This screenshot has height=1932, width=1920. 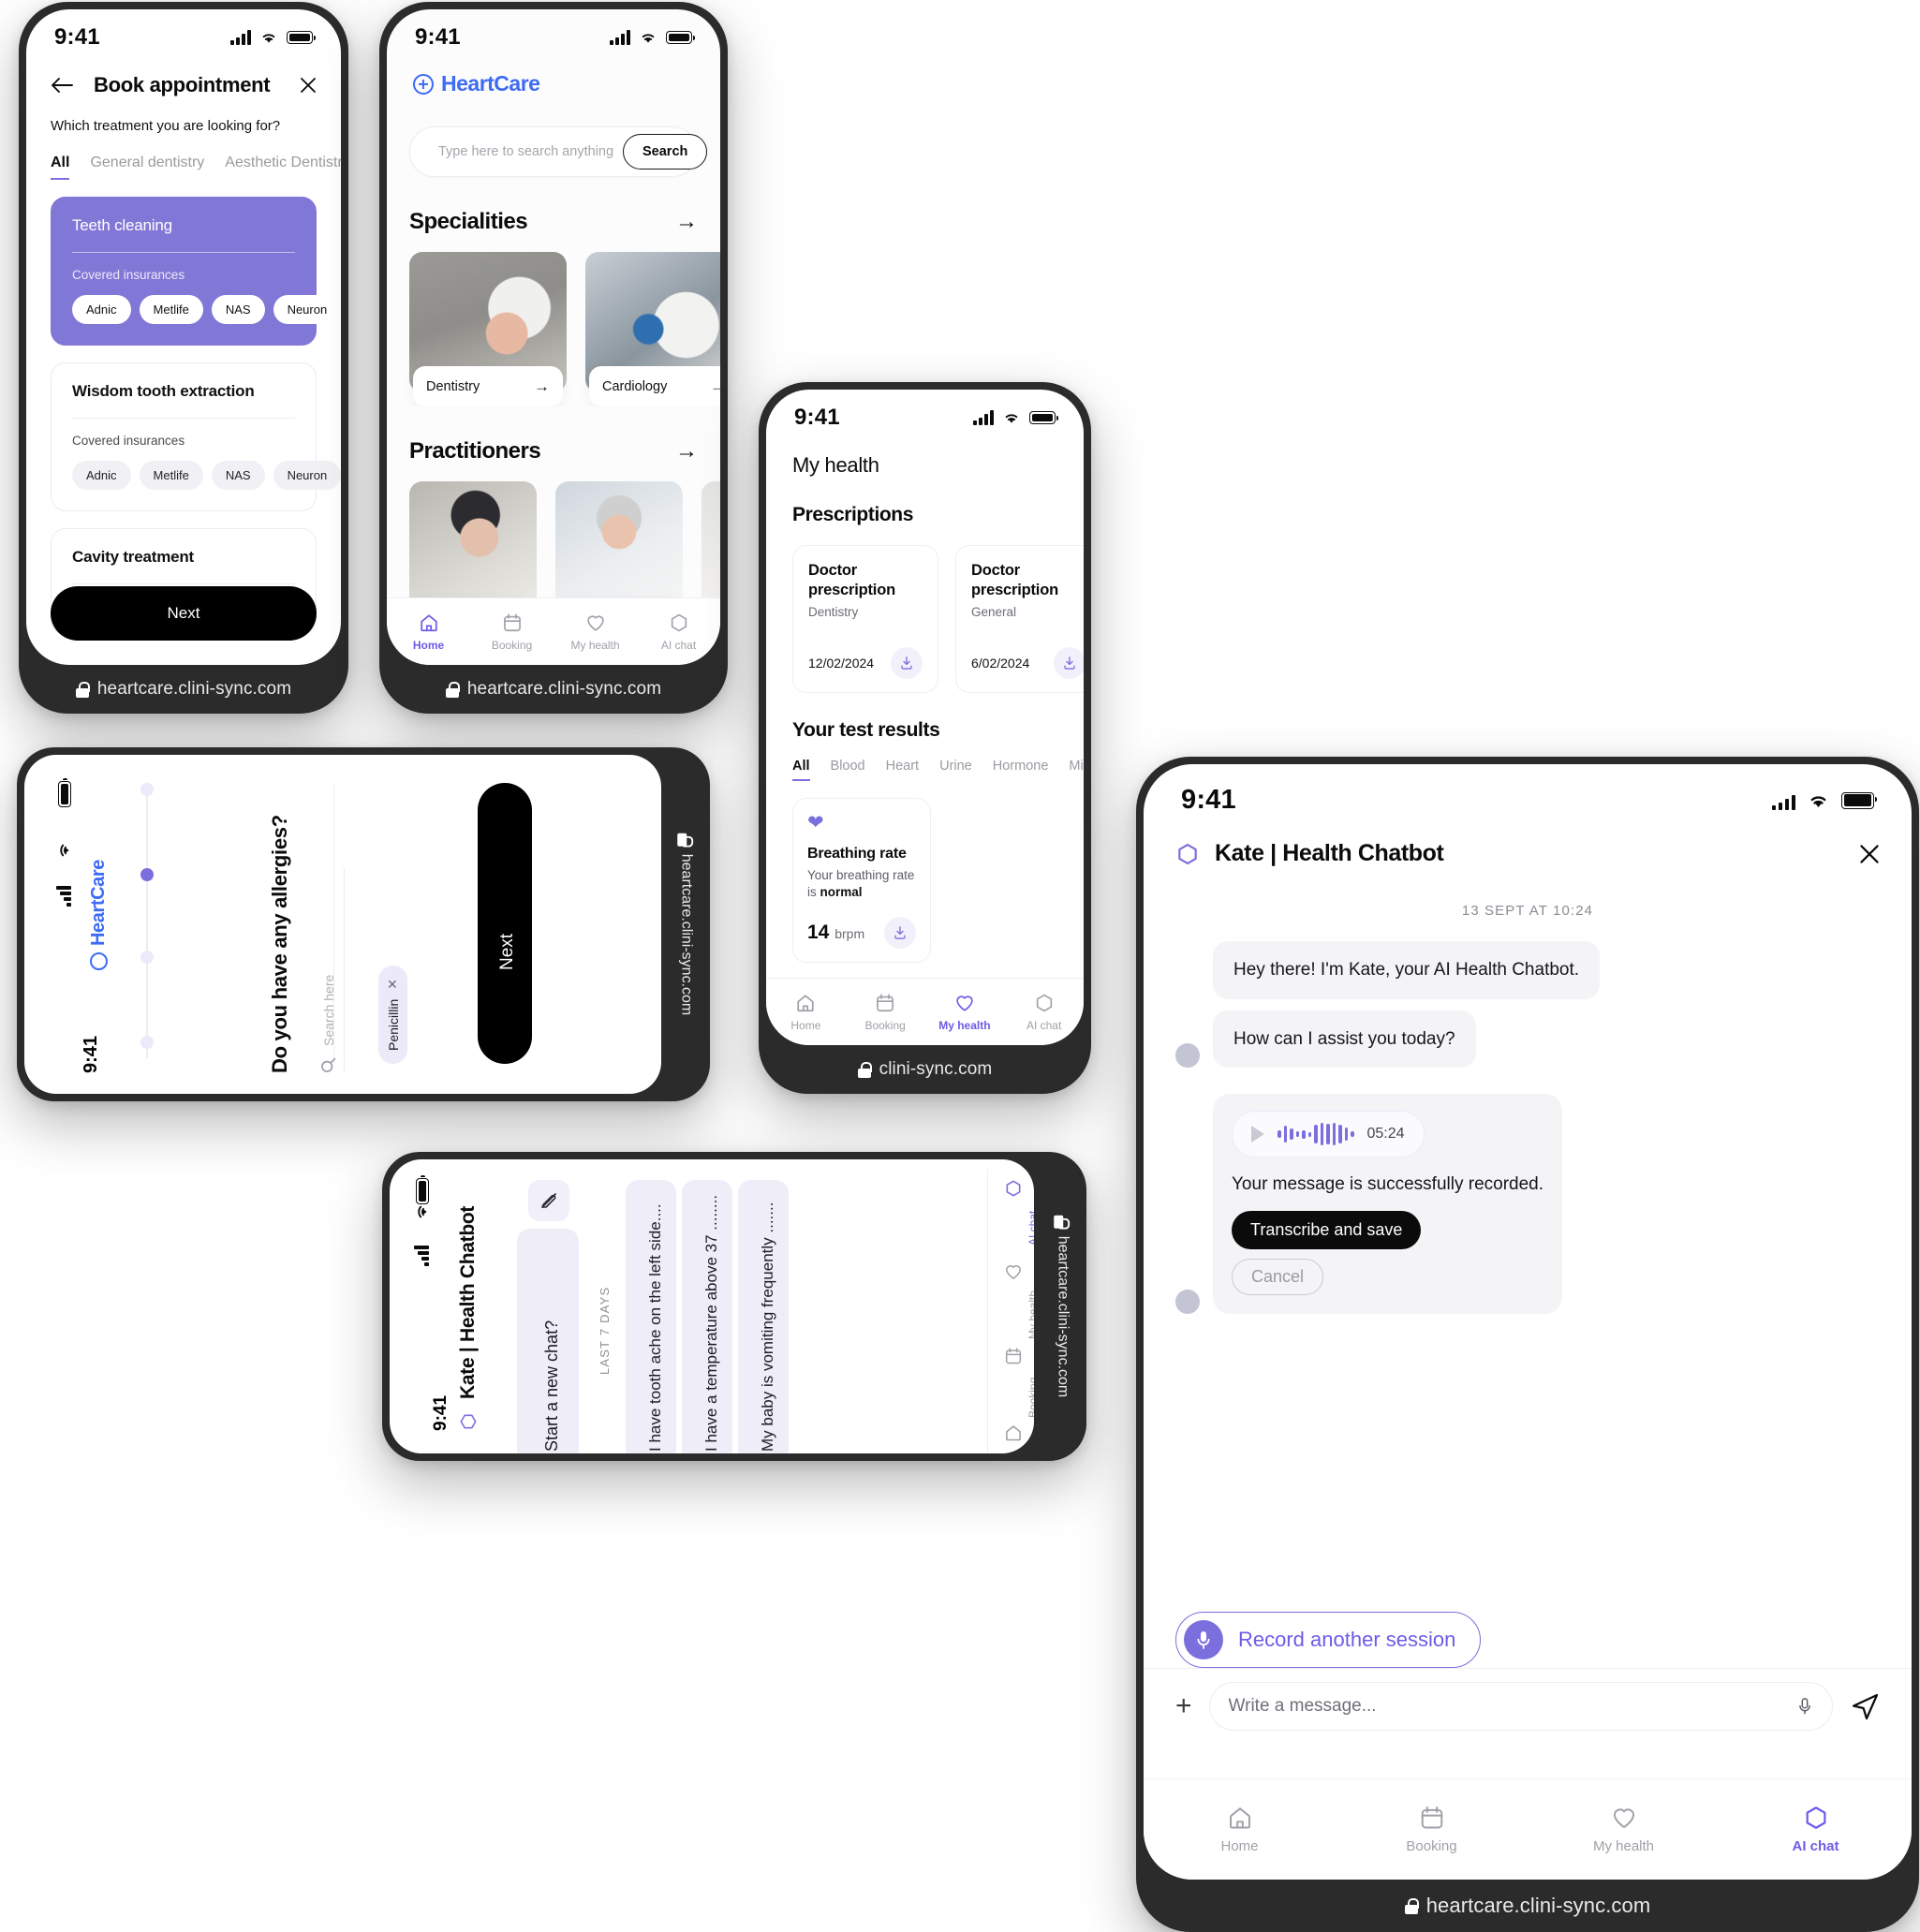 I want to click on back-arrow-icon, so click(x=62, y=85).